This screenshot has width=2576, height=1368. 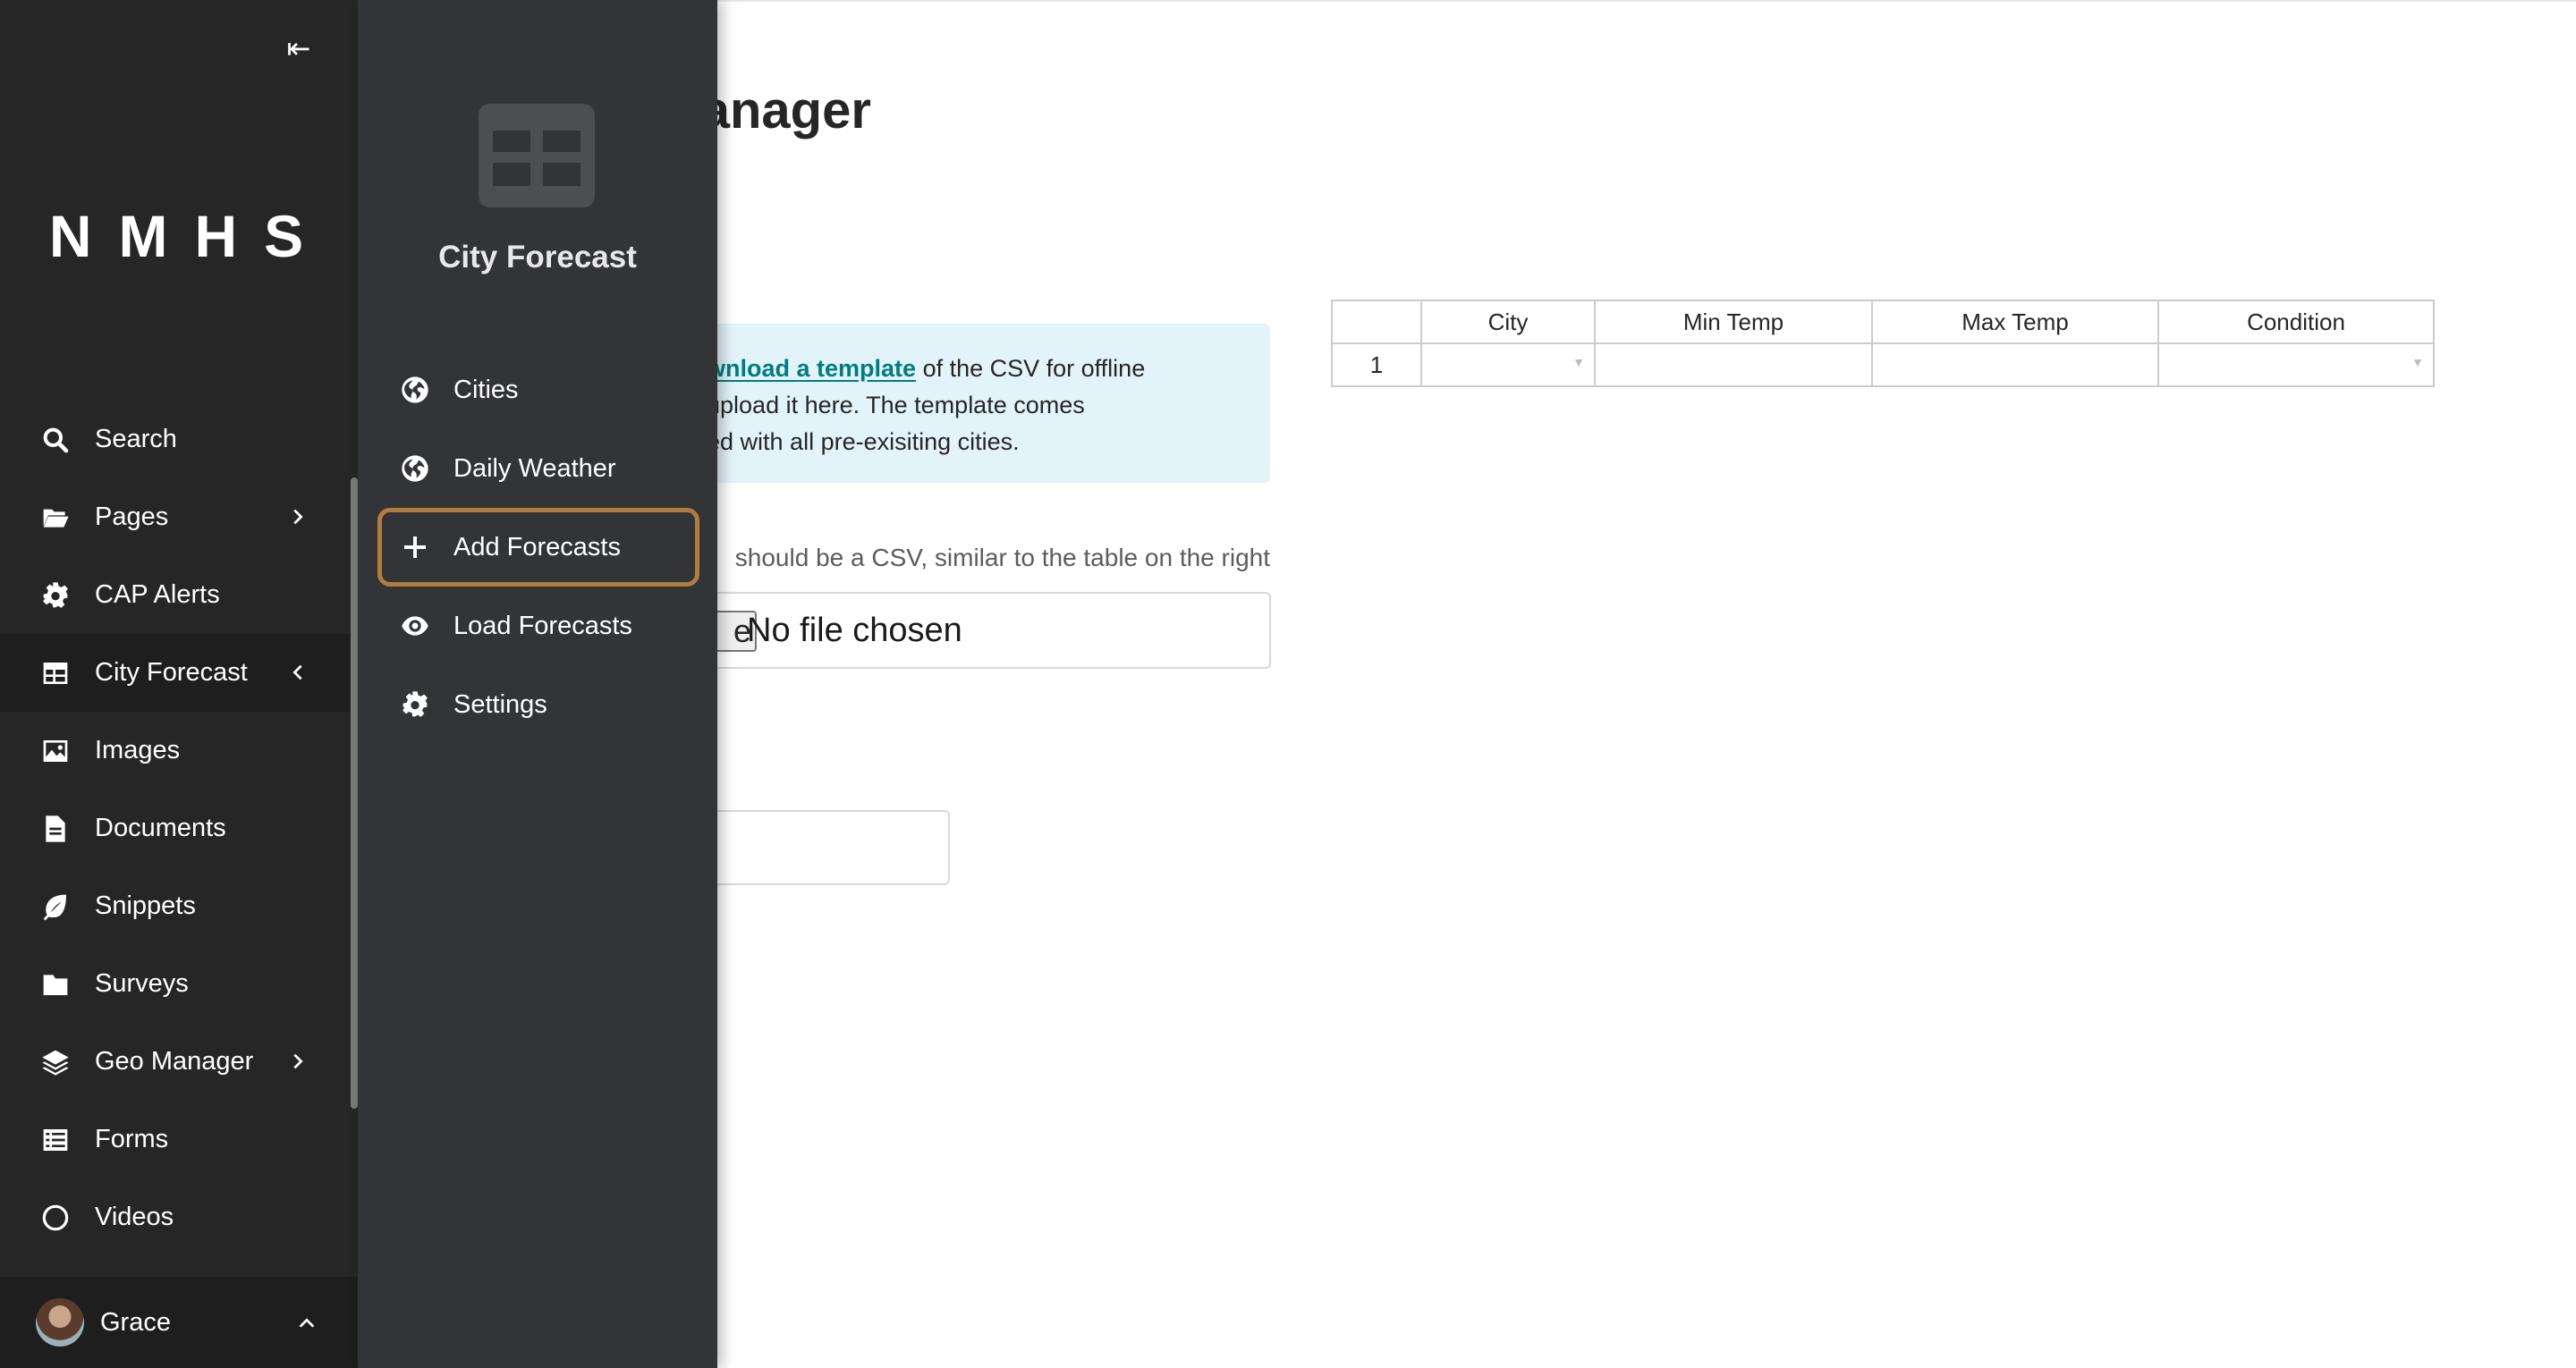 What do you see at coordinates (298, 48) in the screenshot?
I see `collapse-sidebar-button: ⇤` at bounding box center [298, 48].